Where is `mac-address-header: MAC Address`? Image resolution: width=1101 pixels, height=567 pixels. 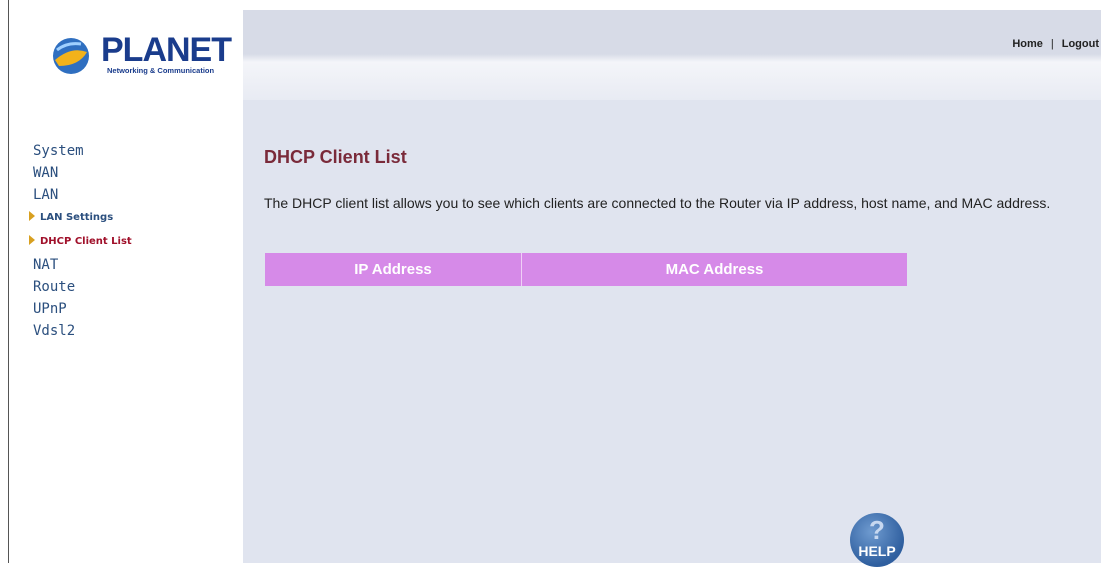 mac-address-header: MAC Address is located at coordinates (714, 269).